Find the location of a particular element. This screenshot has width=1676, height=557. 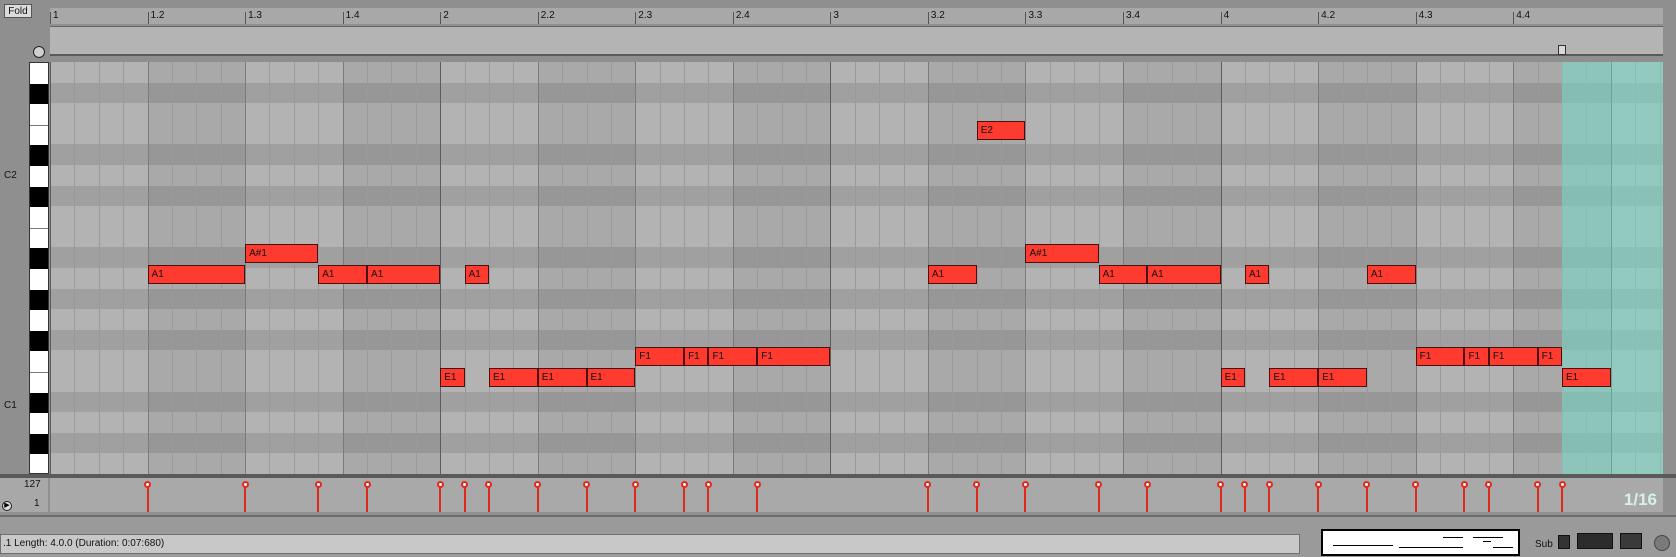

sub-toggle is located at coordinates (1564, 542).